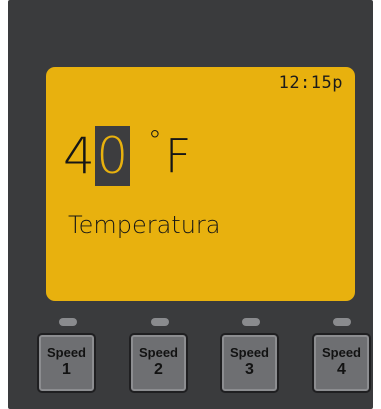 The image size is (381, 409). I want to click on speed-3-button: Speed 3, so click(249, 363).